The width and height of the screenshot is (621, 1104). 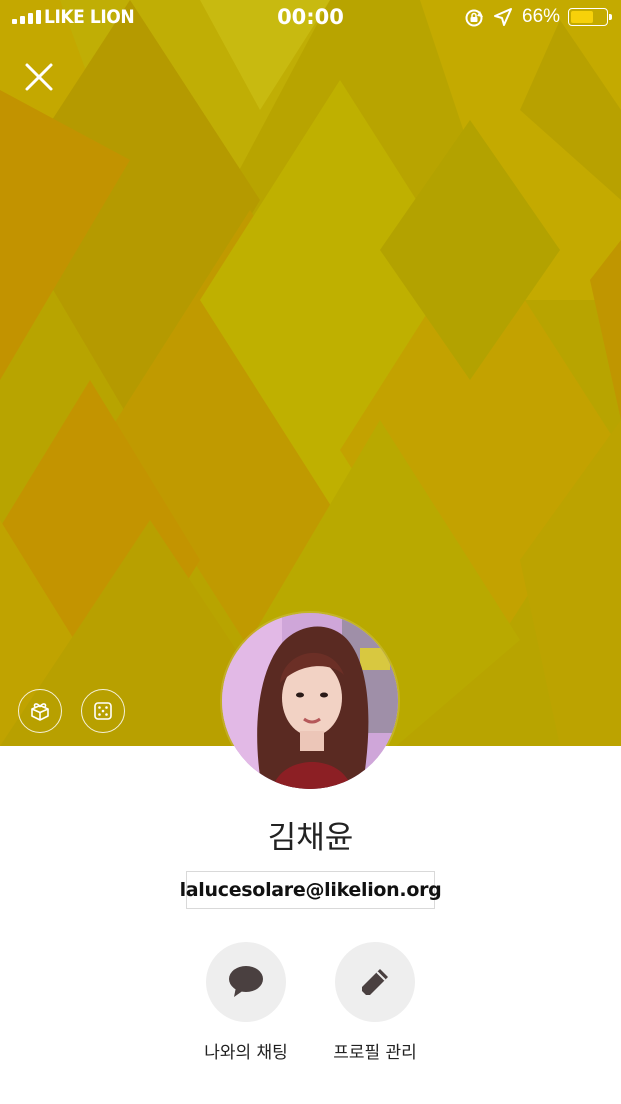 What do you see at coordinates (246, 1053) in the screenshot?
I see `chat-with-me-label: 나와의 채팅` at bounding box center [246, 1053].